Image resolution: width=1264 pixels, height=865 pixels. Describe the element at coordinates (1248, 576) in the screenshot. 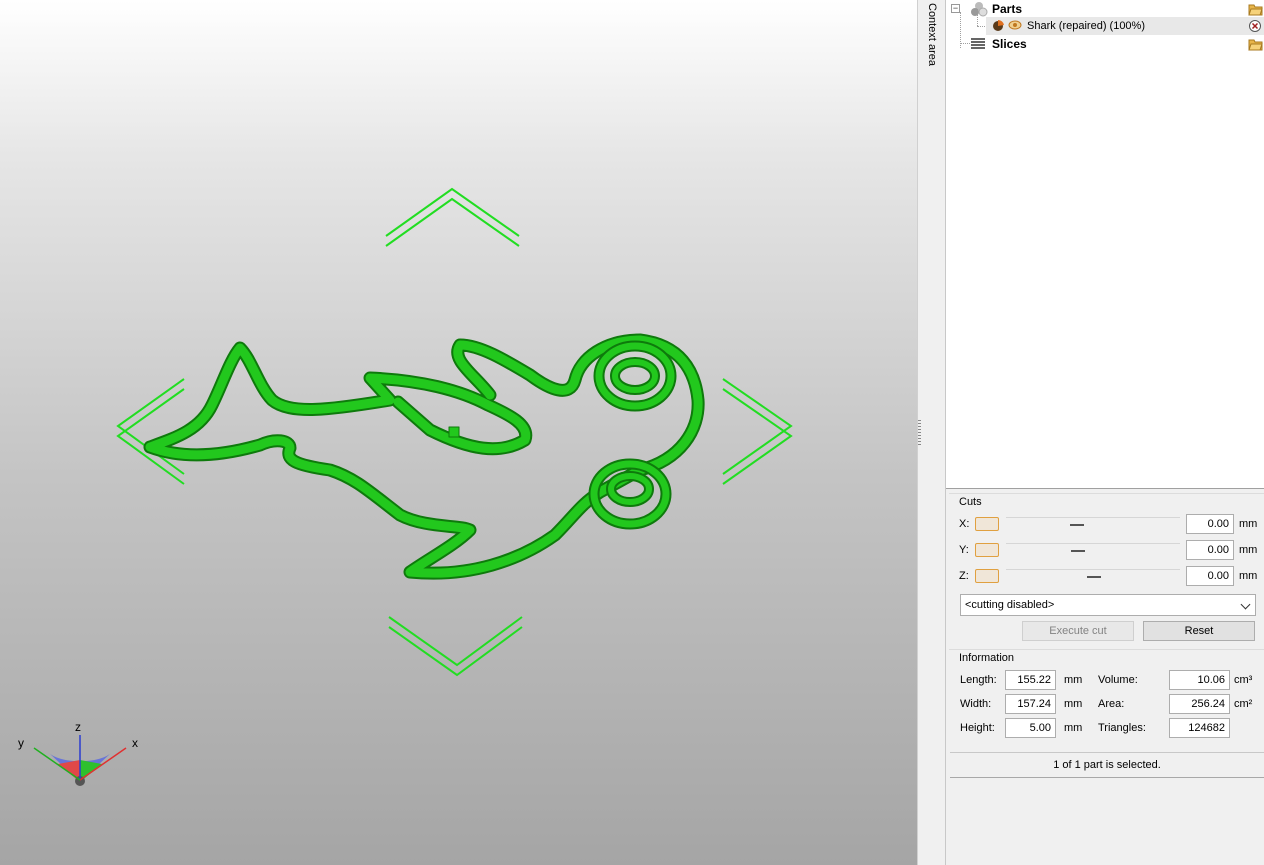

I see `cut-z-unit: mm` at that location.